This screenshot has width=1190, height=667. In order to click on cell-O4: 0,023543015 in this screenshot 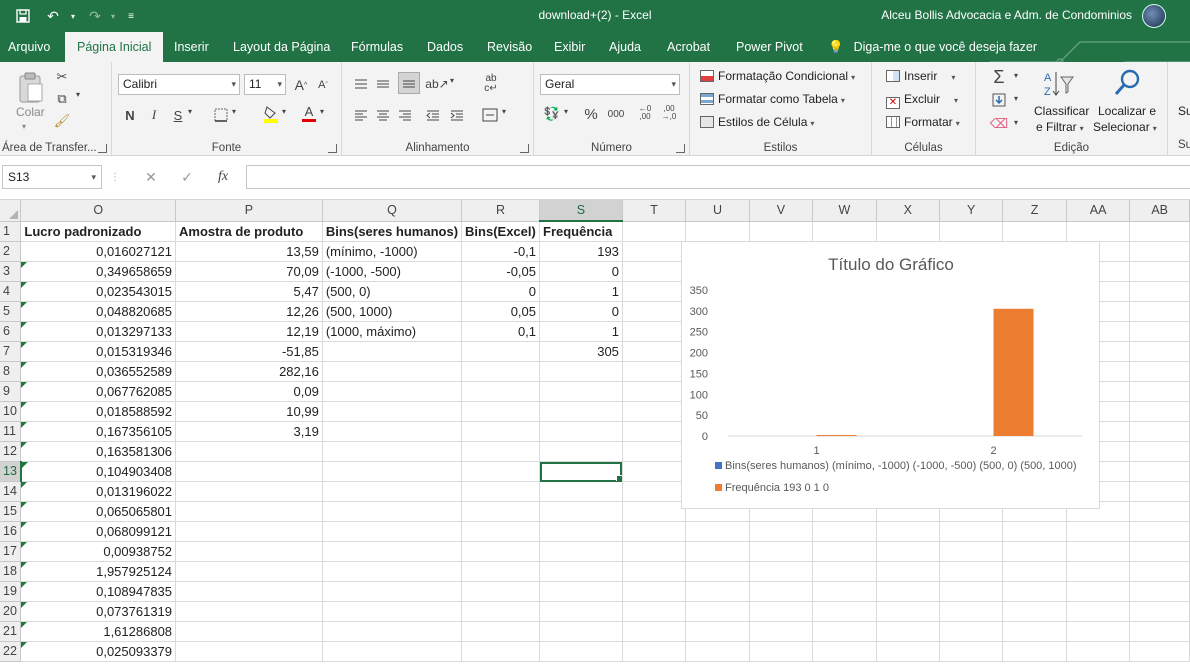, I will do `click(98, 291)`.